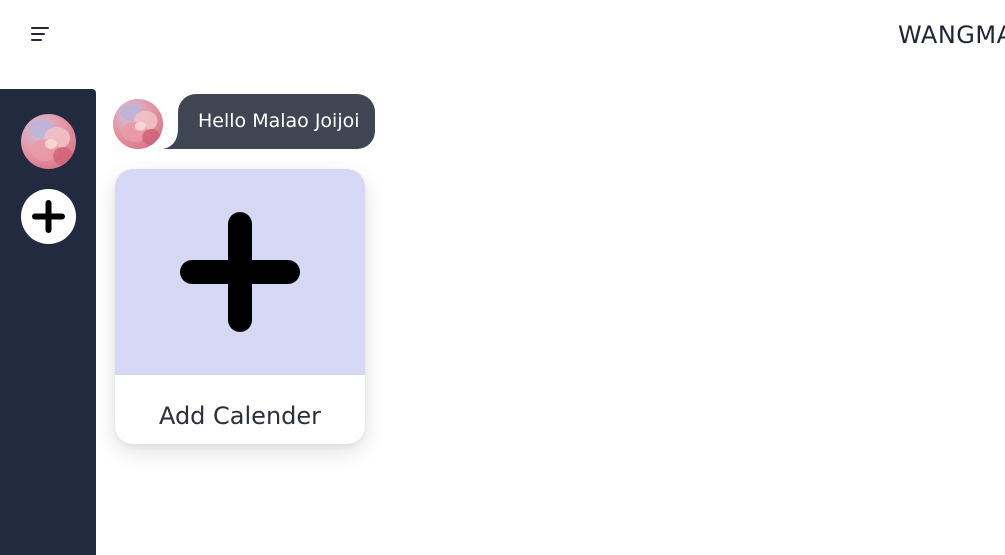 The height and width of the screenshot is (555, 1005). I want to click on menu-icon, so click(40, 35).